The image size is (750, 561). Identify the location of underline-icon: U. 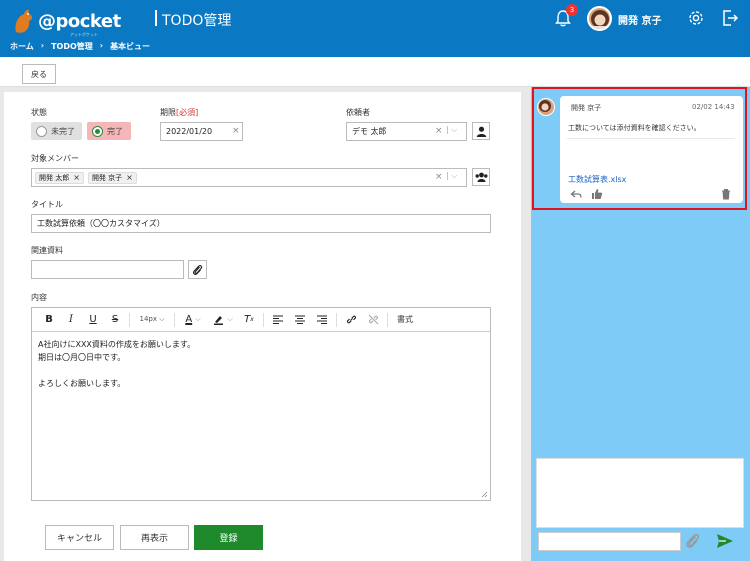
(93, 319).